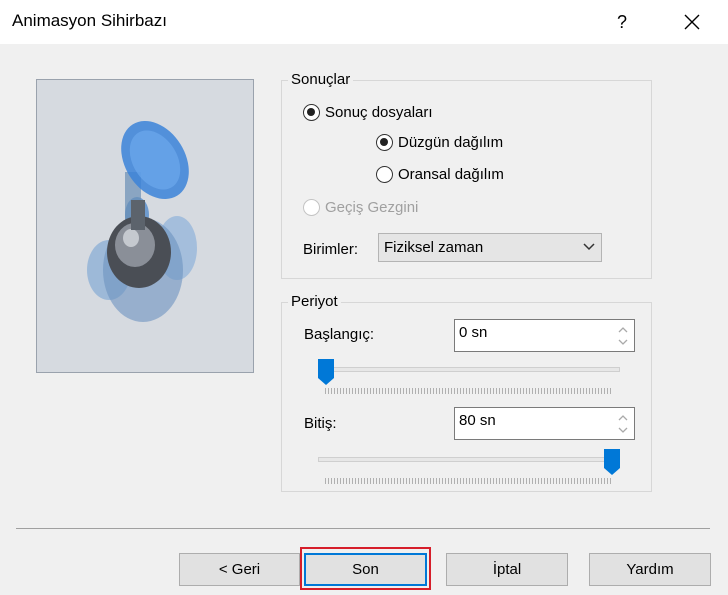 The image size is (728, 595). What do you see at coordinates (339, 334) in the screenshot?
I see `start-label: Başlangıç:` at bounding box center [339, 334].